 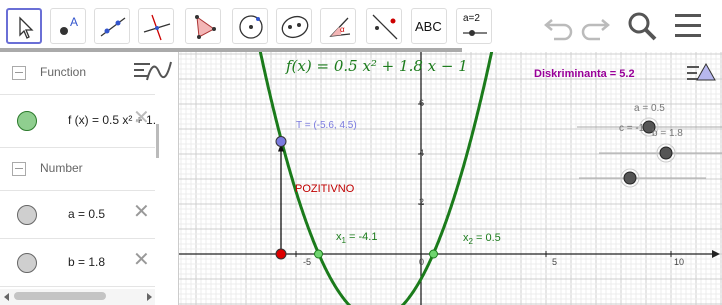 I want to click on text-tool-label: ABC, so click(x=428, y=26).